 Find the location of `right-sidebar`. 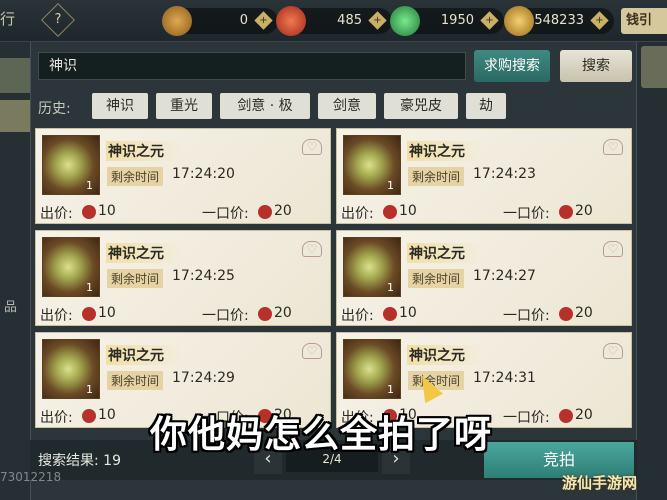

right-sidebar is located at coordinates (652, 271).